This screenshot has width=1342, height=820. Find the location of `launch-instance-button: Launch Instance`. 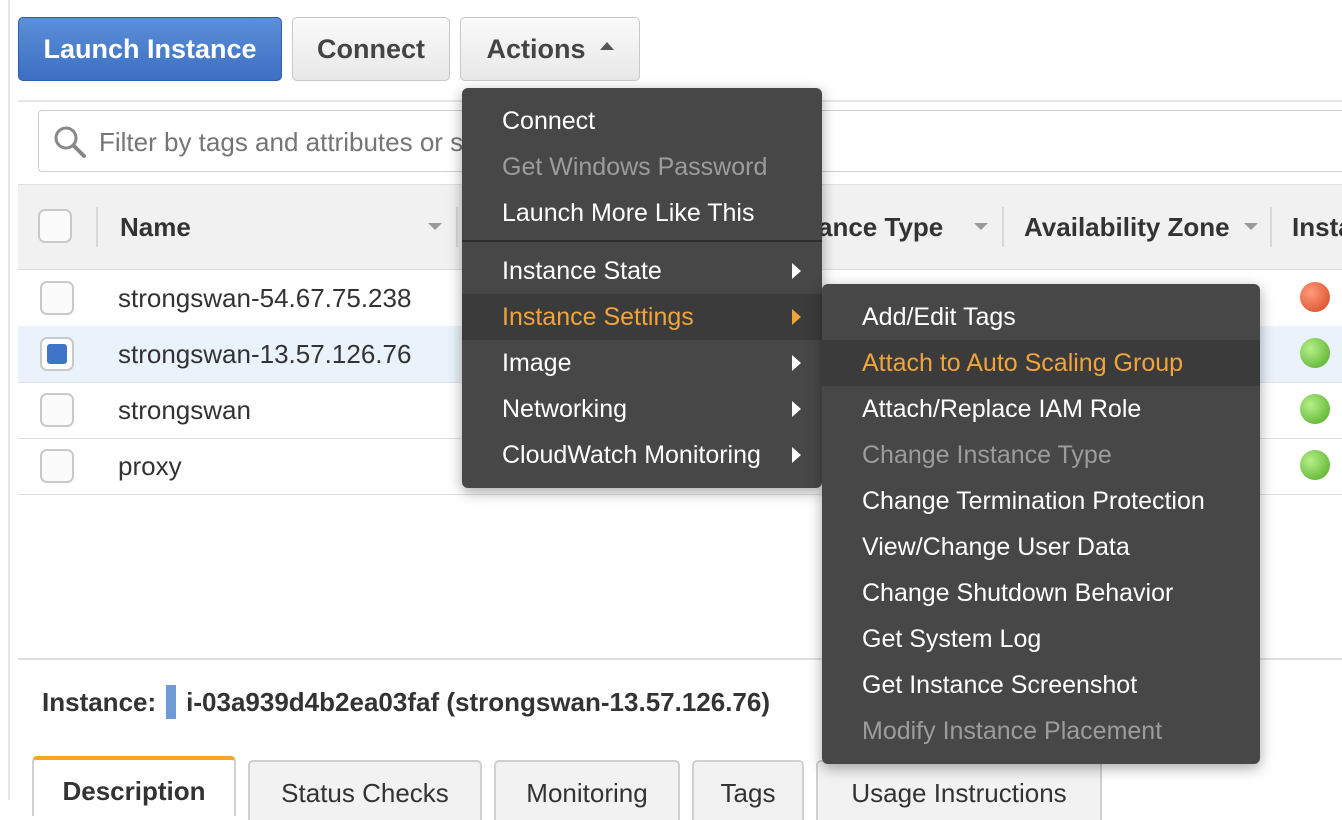

launch-instance-button: Launch Instance is located at coordinates (150, 49).